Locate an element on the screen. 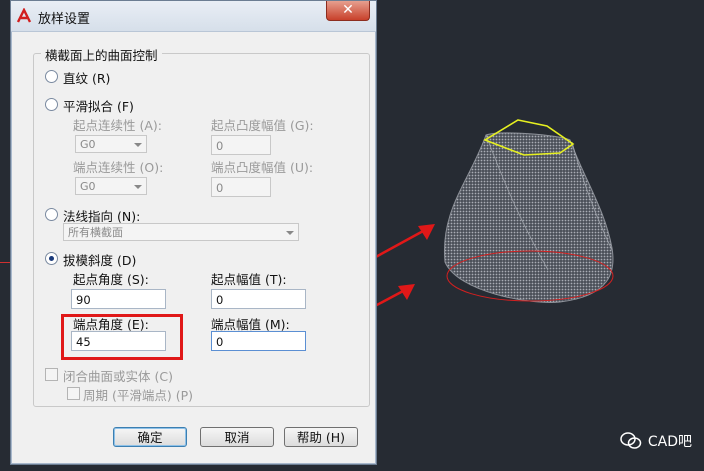  periodic-label: 周期 (平滑端点) (P) is located at coordinates (138, 394).